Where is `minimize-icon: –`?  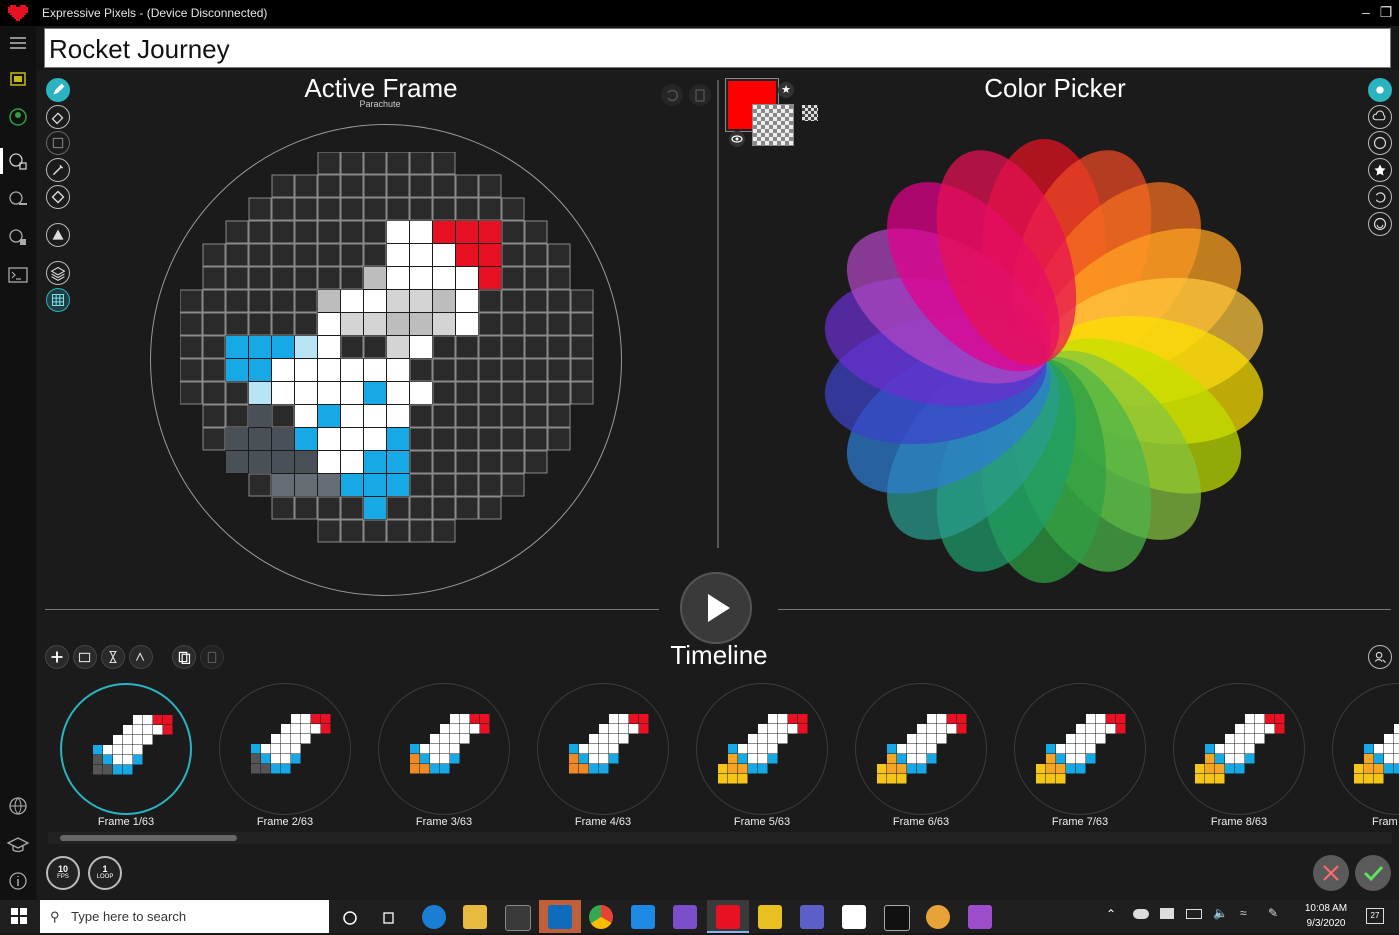
minimize-icon: – is located at coordinates (1366, 12).